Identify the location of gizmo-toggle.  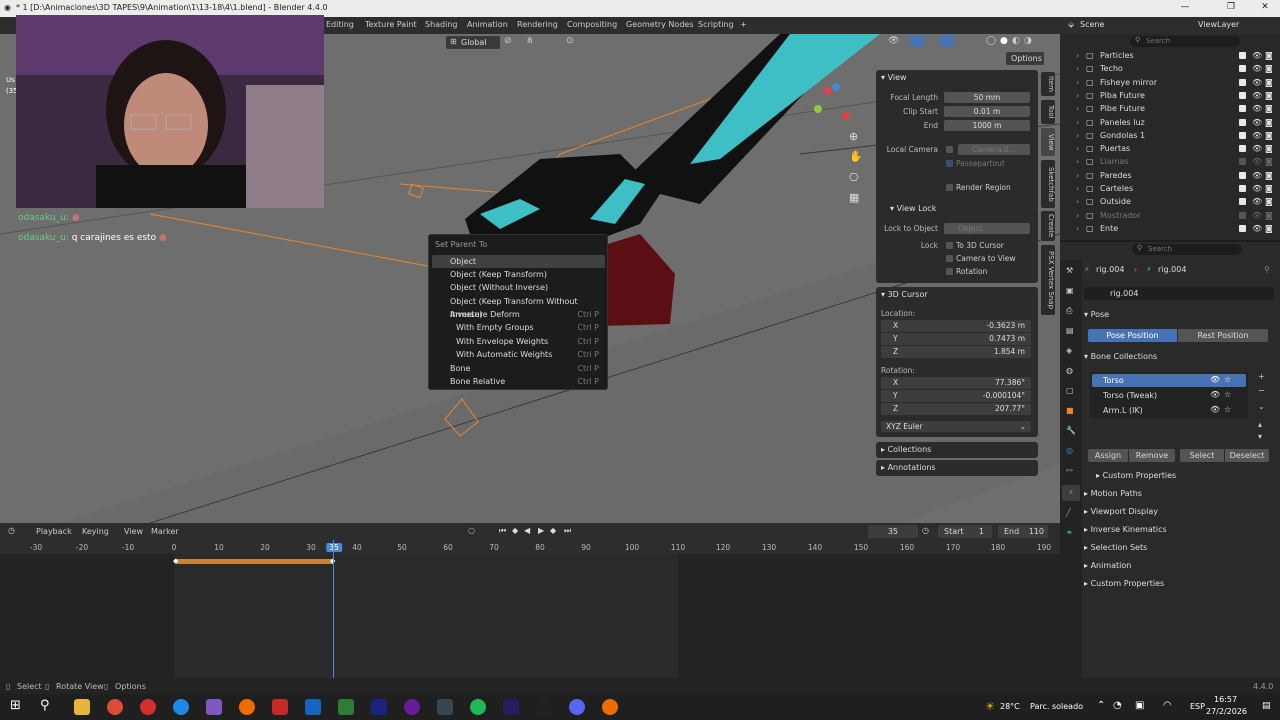
(917, 41).